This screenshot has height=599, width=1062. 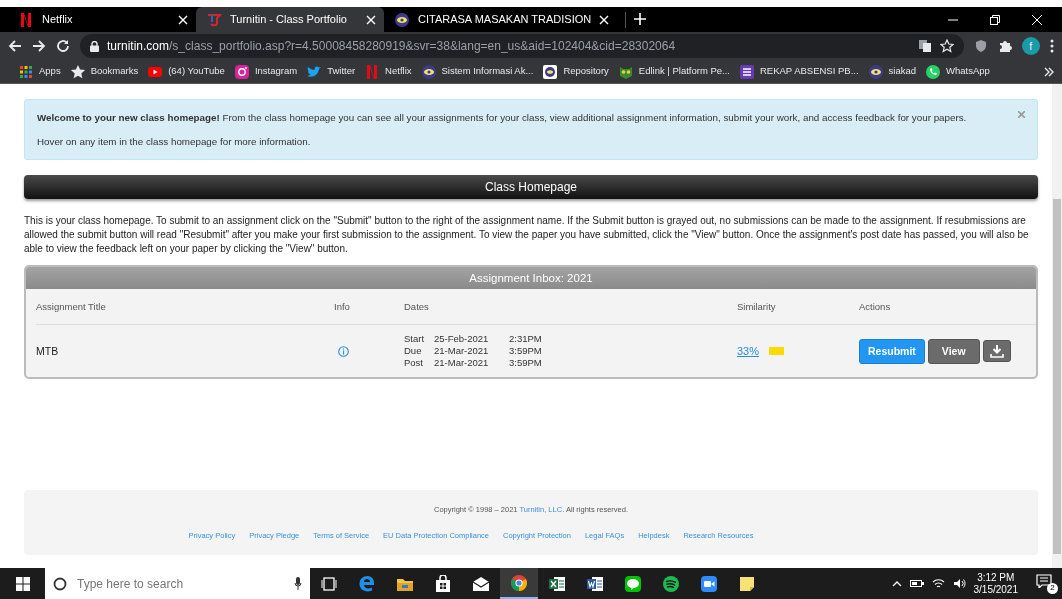 I want to click on view-button: View, so click(x=953, y=351).